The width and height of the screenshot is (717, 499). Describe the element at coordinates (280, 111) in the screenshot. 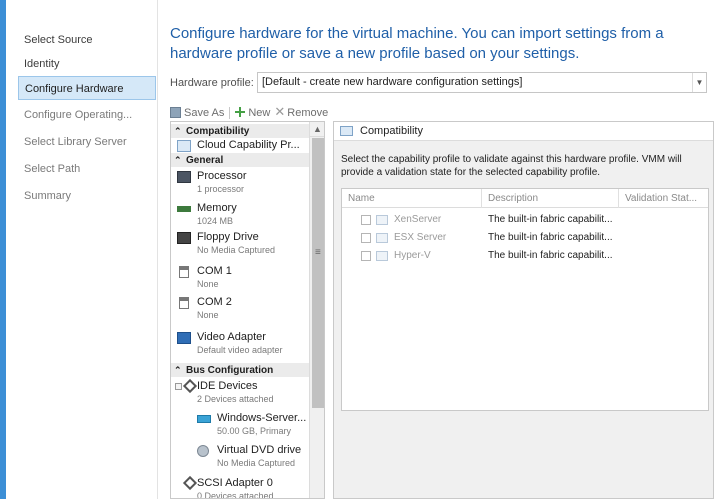

I see `remove-icon: ✕` at that location.